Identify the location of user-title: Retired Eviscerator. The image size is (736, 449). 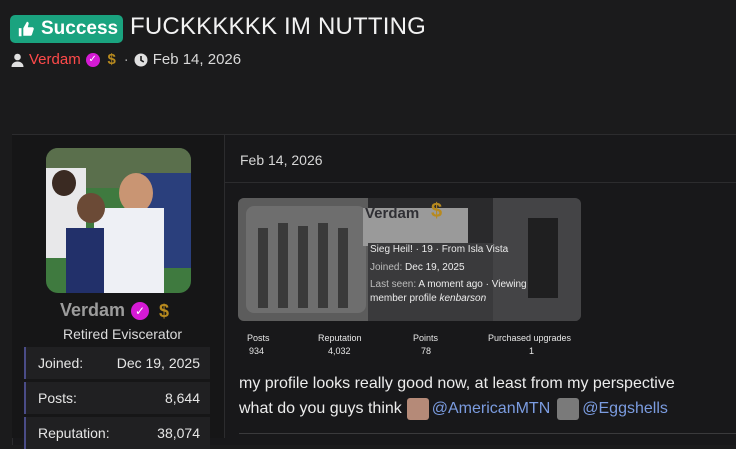
(123, 334).